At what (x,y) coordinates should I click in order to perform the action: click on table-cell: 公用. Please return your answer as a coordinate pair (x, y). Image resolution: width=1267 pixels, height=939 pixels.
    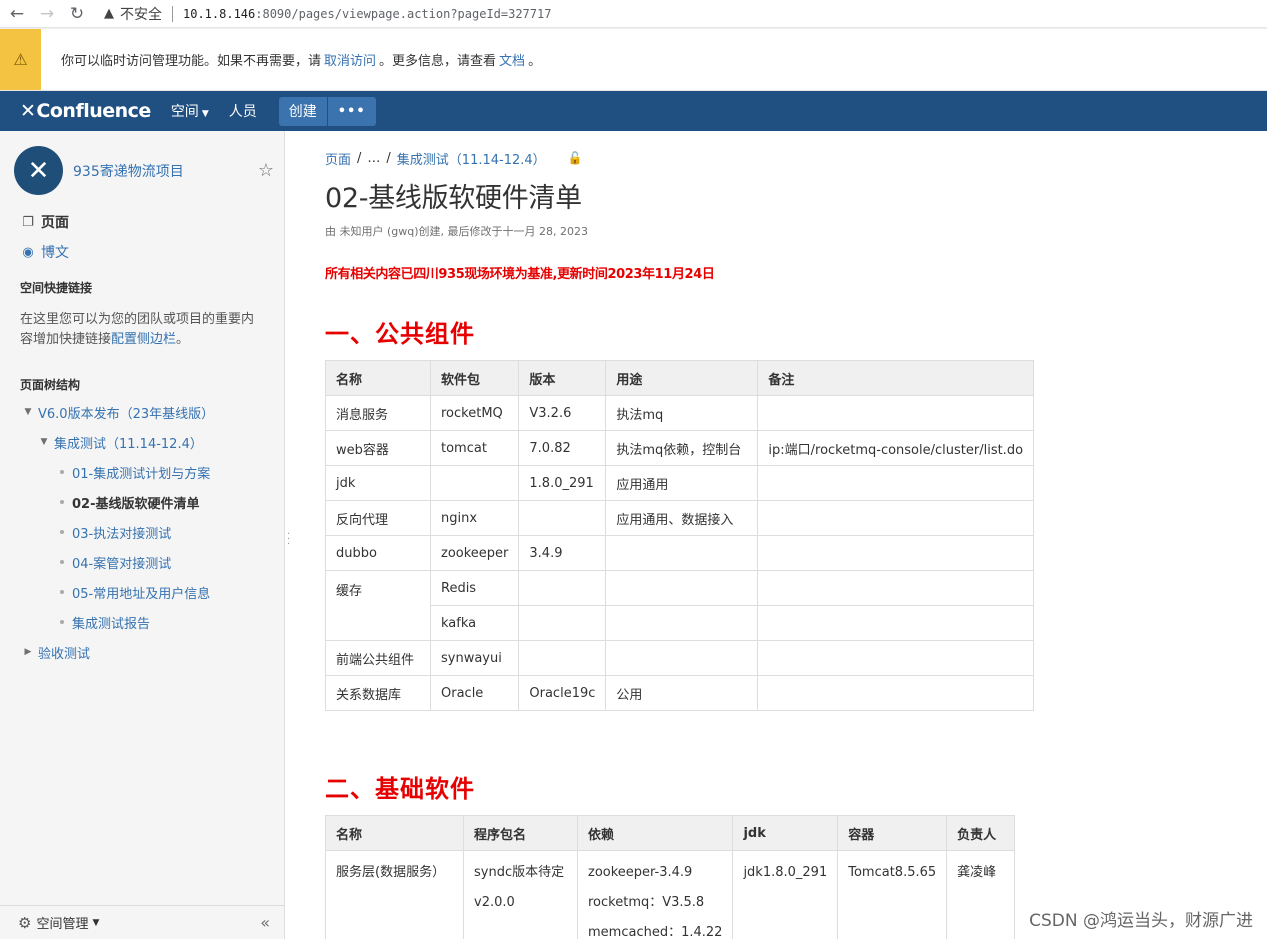
    Looking at the image, I should click on (682, 693).